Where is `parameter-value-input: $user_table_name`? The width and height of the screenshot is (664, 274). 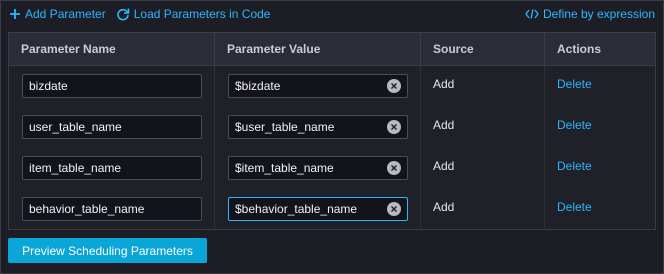 parameter-value-input: $user_table_name is located at coordinates (318, 127).